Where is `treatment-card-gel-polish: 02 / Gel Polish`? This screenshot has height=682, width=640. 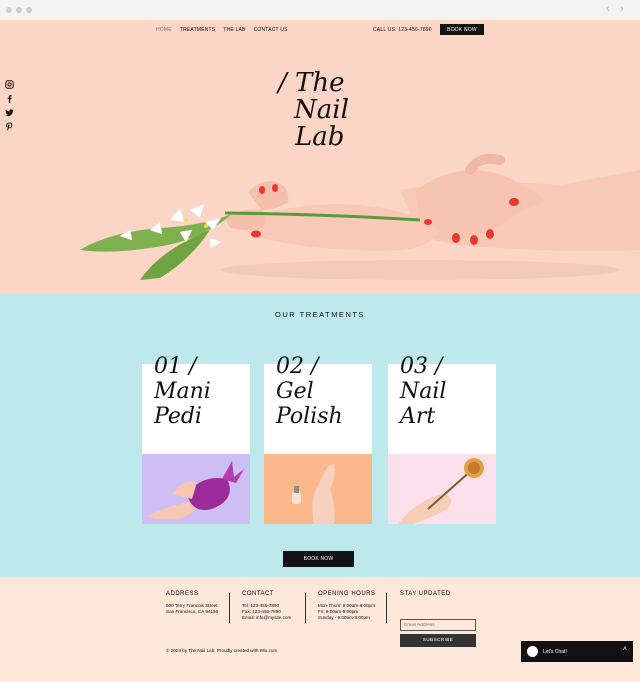 treatment-card-gel-polish: 02 / Gel Polish is located at coordinates (318, 439).